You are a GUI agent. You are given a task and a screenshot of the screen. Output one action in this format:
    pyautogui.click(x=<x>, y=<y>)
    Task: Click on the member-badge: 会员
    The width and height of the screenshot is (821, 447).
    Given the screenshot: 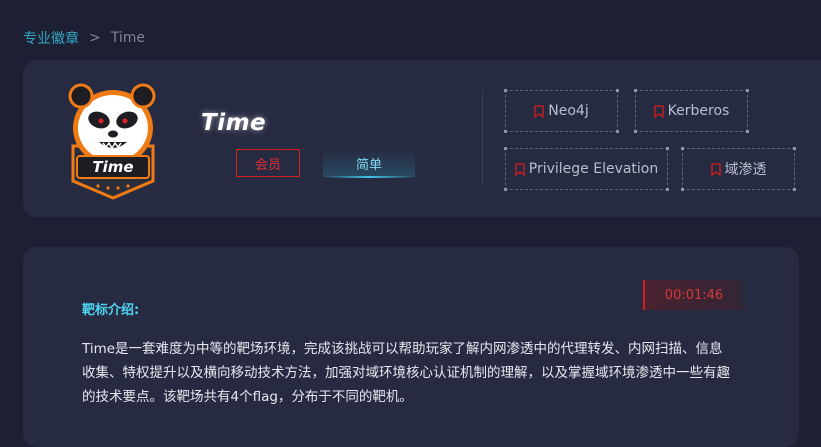 What is the action you would take?
    pyautogui.click(x=268, y=163)
    